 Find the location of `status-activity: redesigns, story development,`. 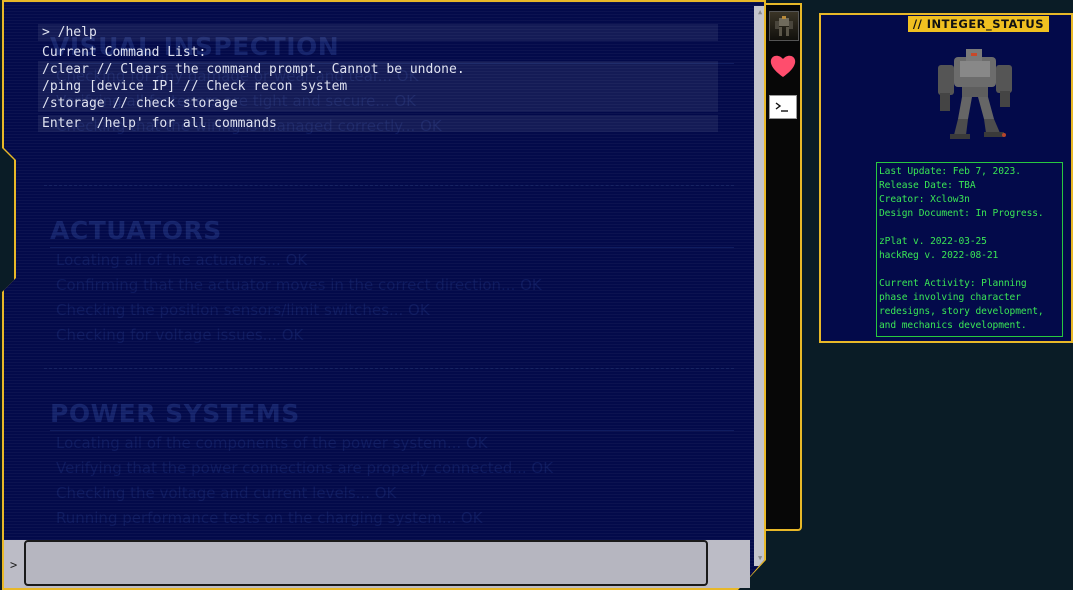

status-activity: redesigns, story development, is located at coordinates (961, 311).